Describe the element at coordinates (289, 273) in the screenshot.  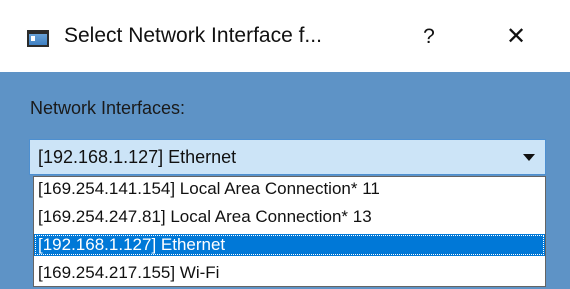
I see `dropdown-option: [169.254.217.155] Wi-Fi` at that location.